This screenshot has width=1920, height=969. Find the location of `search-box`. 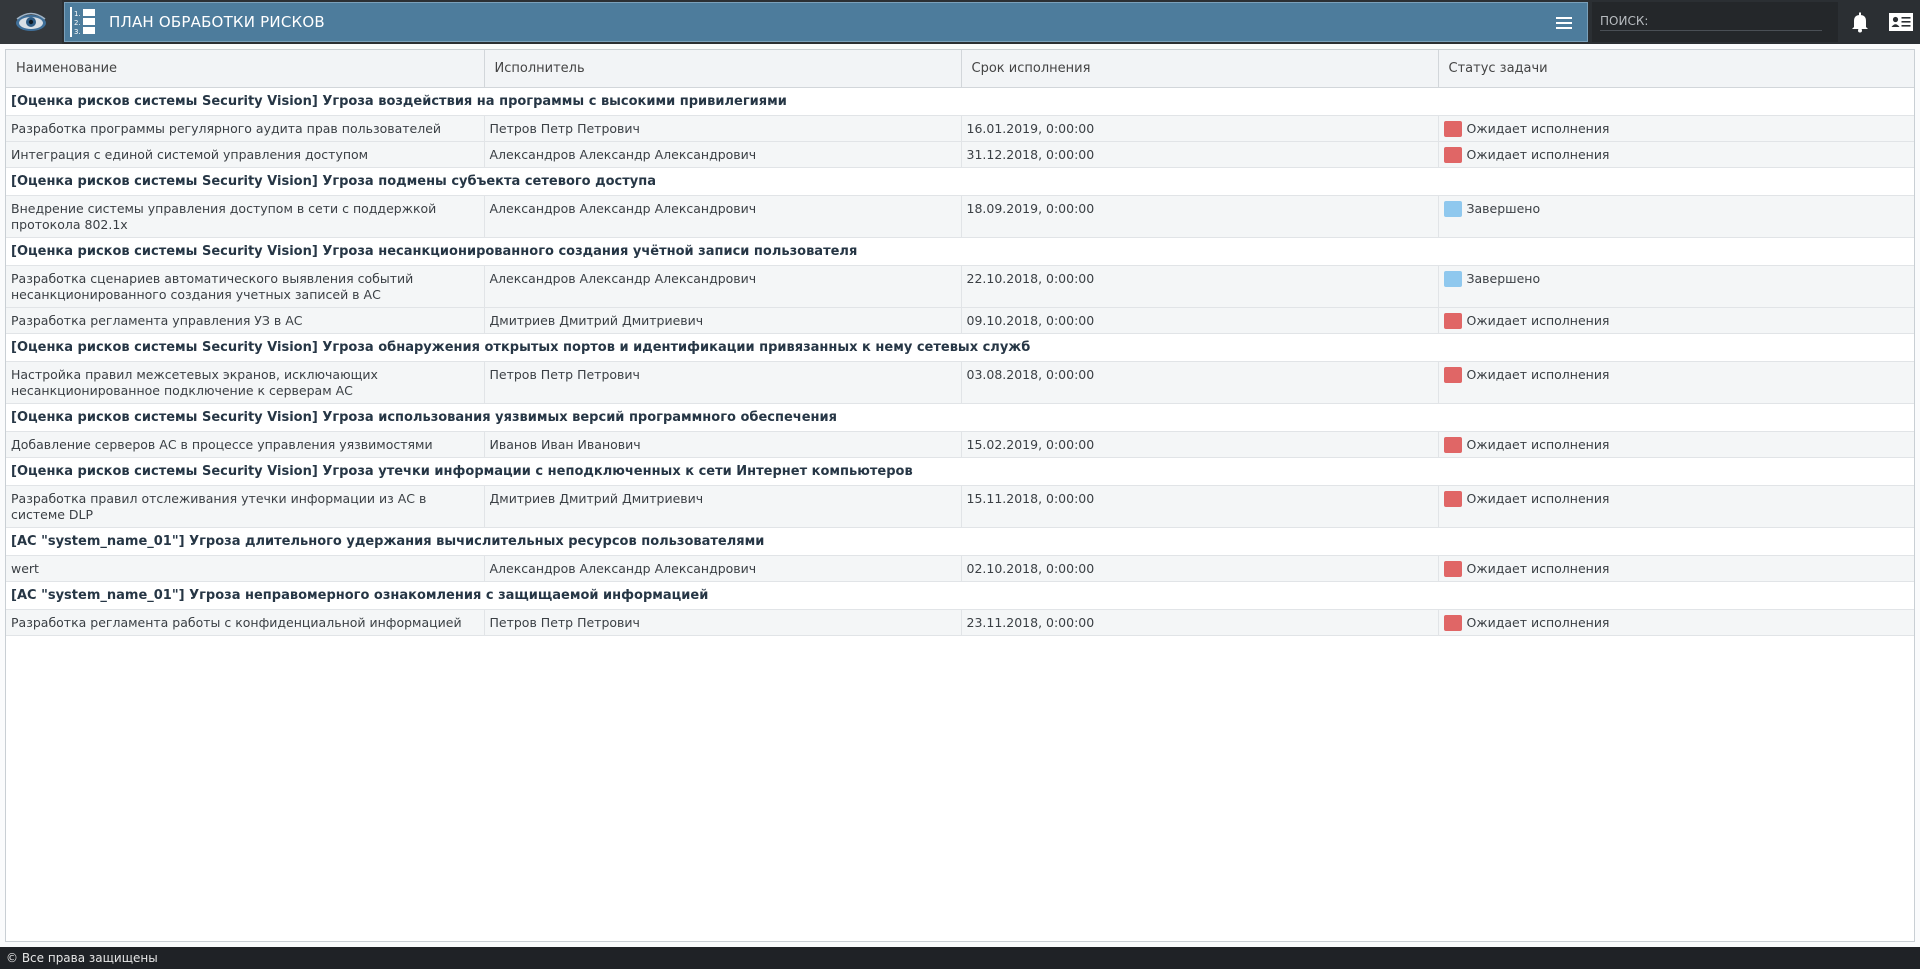

search-box is located at coordinates (1715, 22).